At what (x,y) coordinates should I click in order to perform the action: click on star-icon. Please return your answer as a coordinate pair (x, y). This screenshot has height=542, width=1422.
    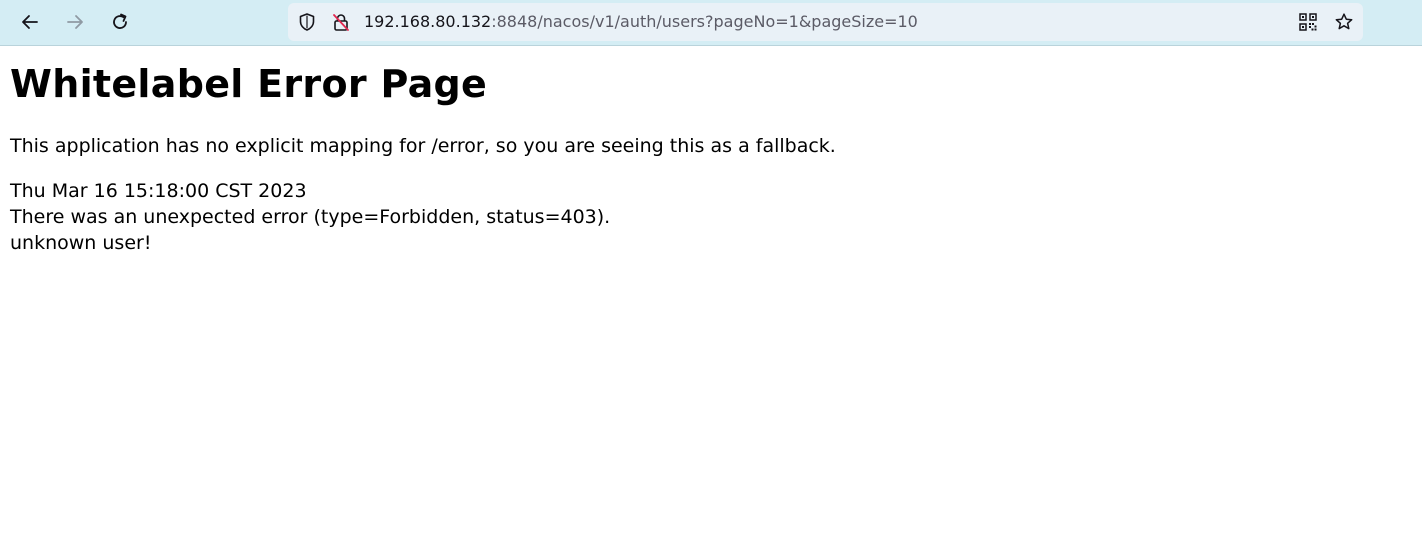
    Looking at the image, I should click on (1344, 22).